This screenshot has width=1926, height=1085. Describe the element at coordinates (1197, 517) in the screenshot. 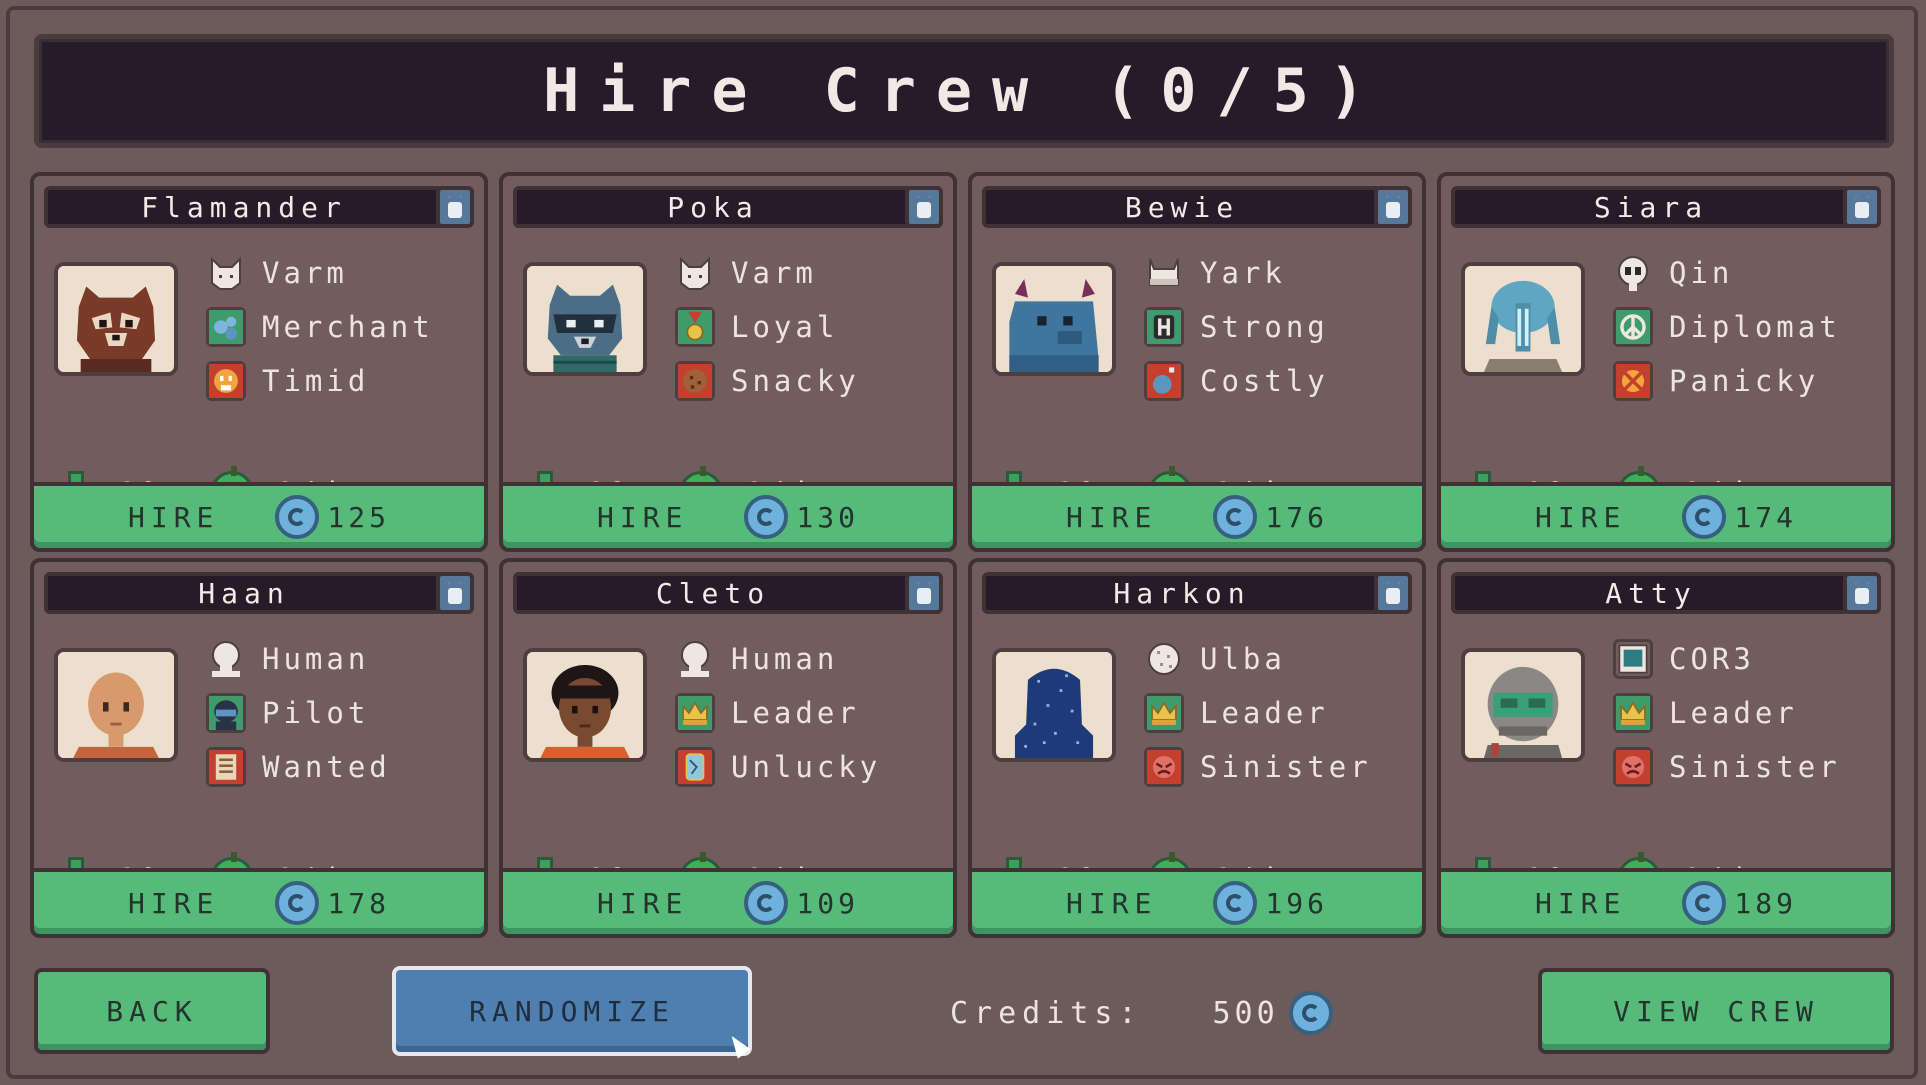

I see `hire-button: HIRE 176` at that location.